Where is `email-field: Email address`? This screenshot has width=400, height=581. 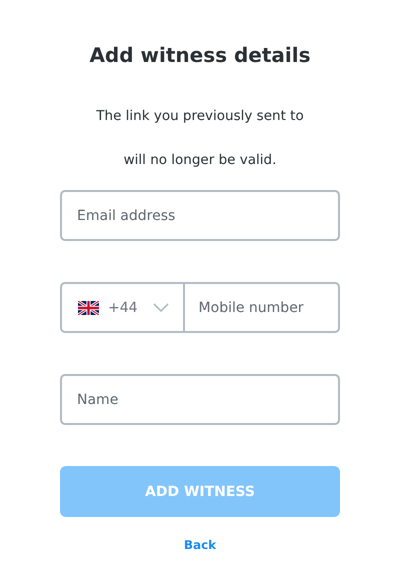 email-field: Email address is located at coordinates (200, 215).